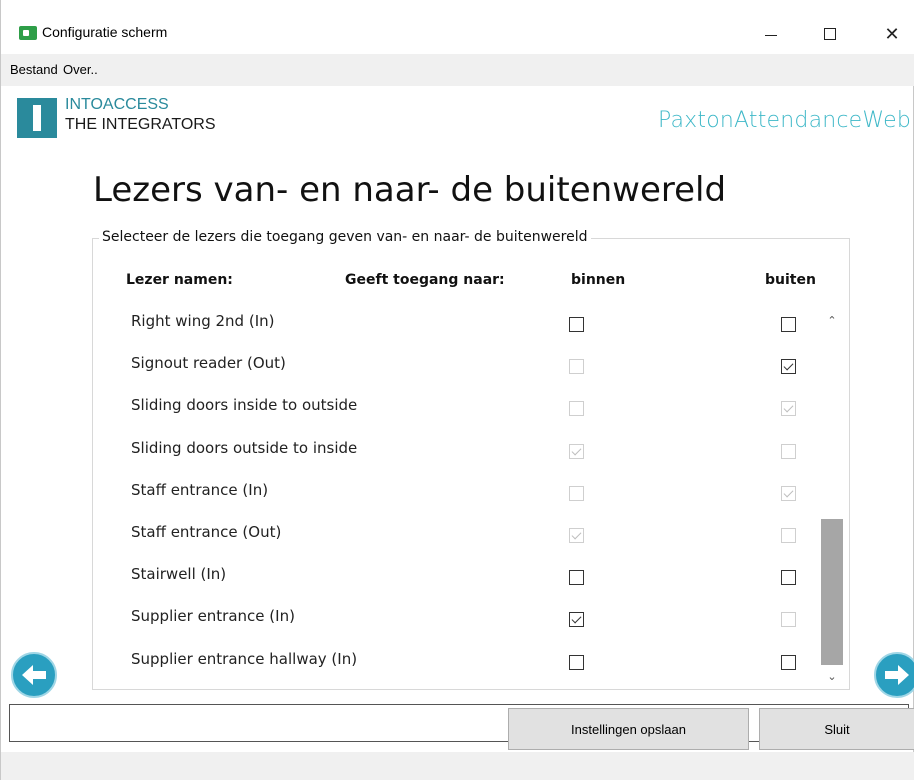  Describe the element at coordinates (790, 280) in the screenshot. I see `column-header-outside: buiten` at that location.